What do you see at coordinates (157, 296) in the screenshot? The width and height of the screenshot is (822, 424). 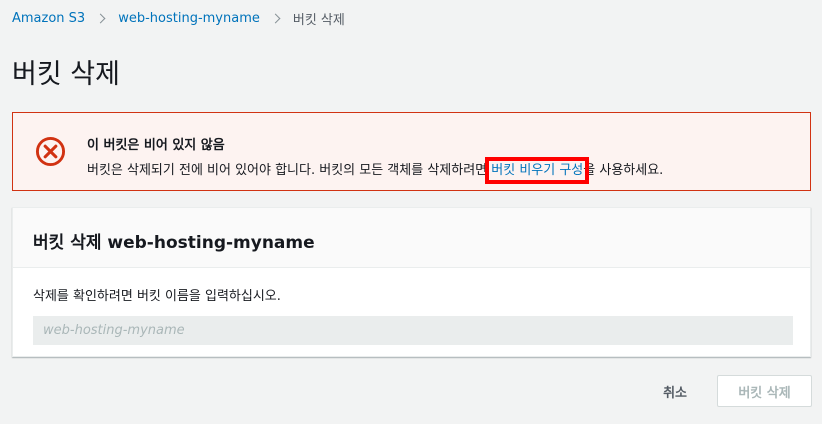 I see `confirm-field-label: 삭제를 확인하려면 버킷 이름을 입력하십시오.` at bounding box center [157, 296].